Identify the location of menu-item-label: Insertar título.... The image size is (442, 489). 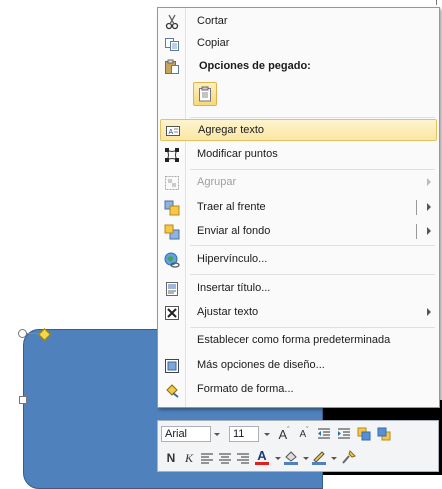
(234, 288).